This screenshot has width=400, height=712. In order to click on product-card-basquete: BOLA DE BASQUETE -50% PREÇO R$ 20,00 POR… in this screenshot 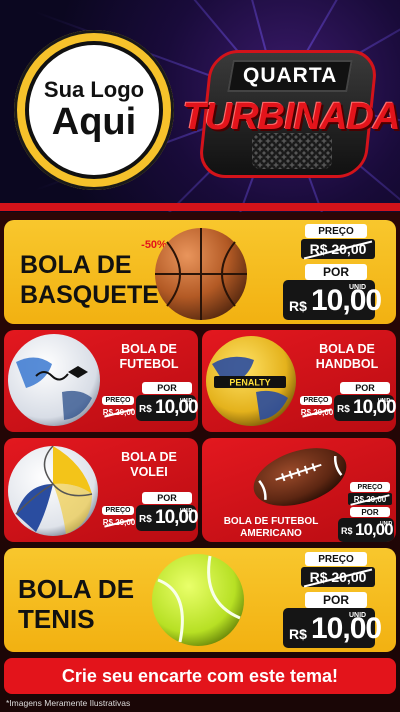, I will do `click(200, 272)`.